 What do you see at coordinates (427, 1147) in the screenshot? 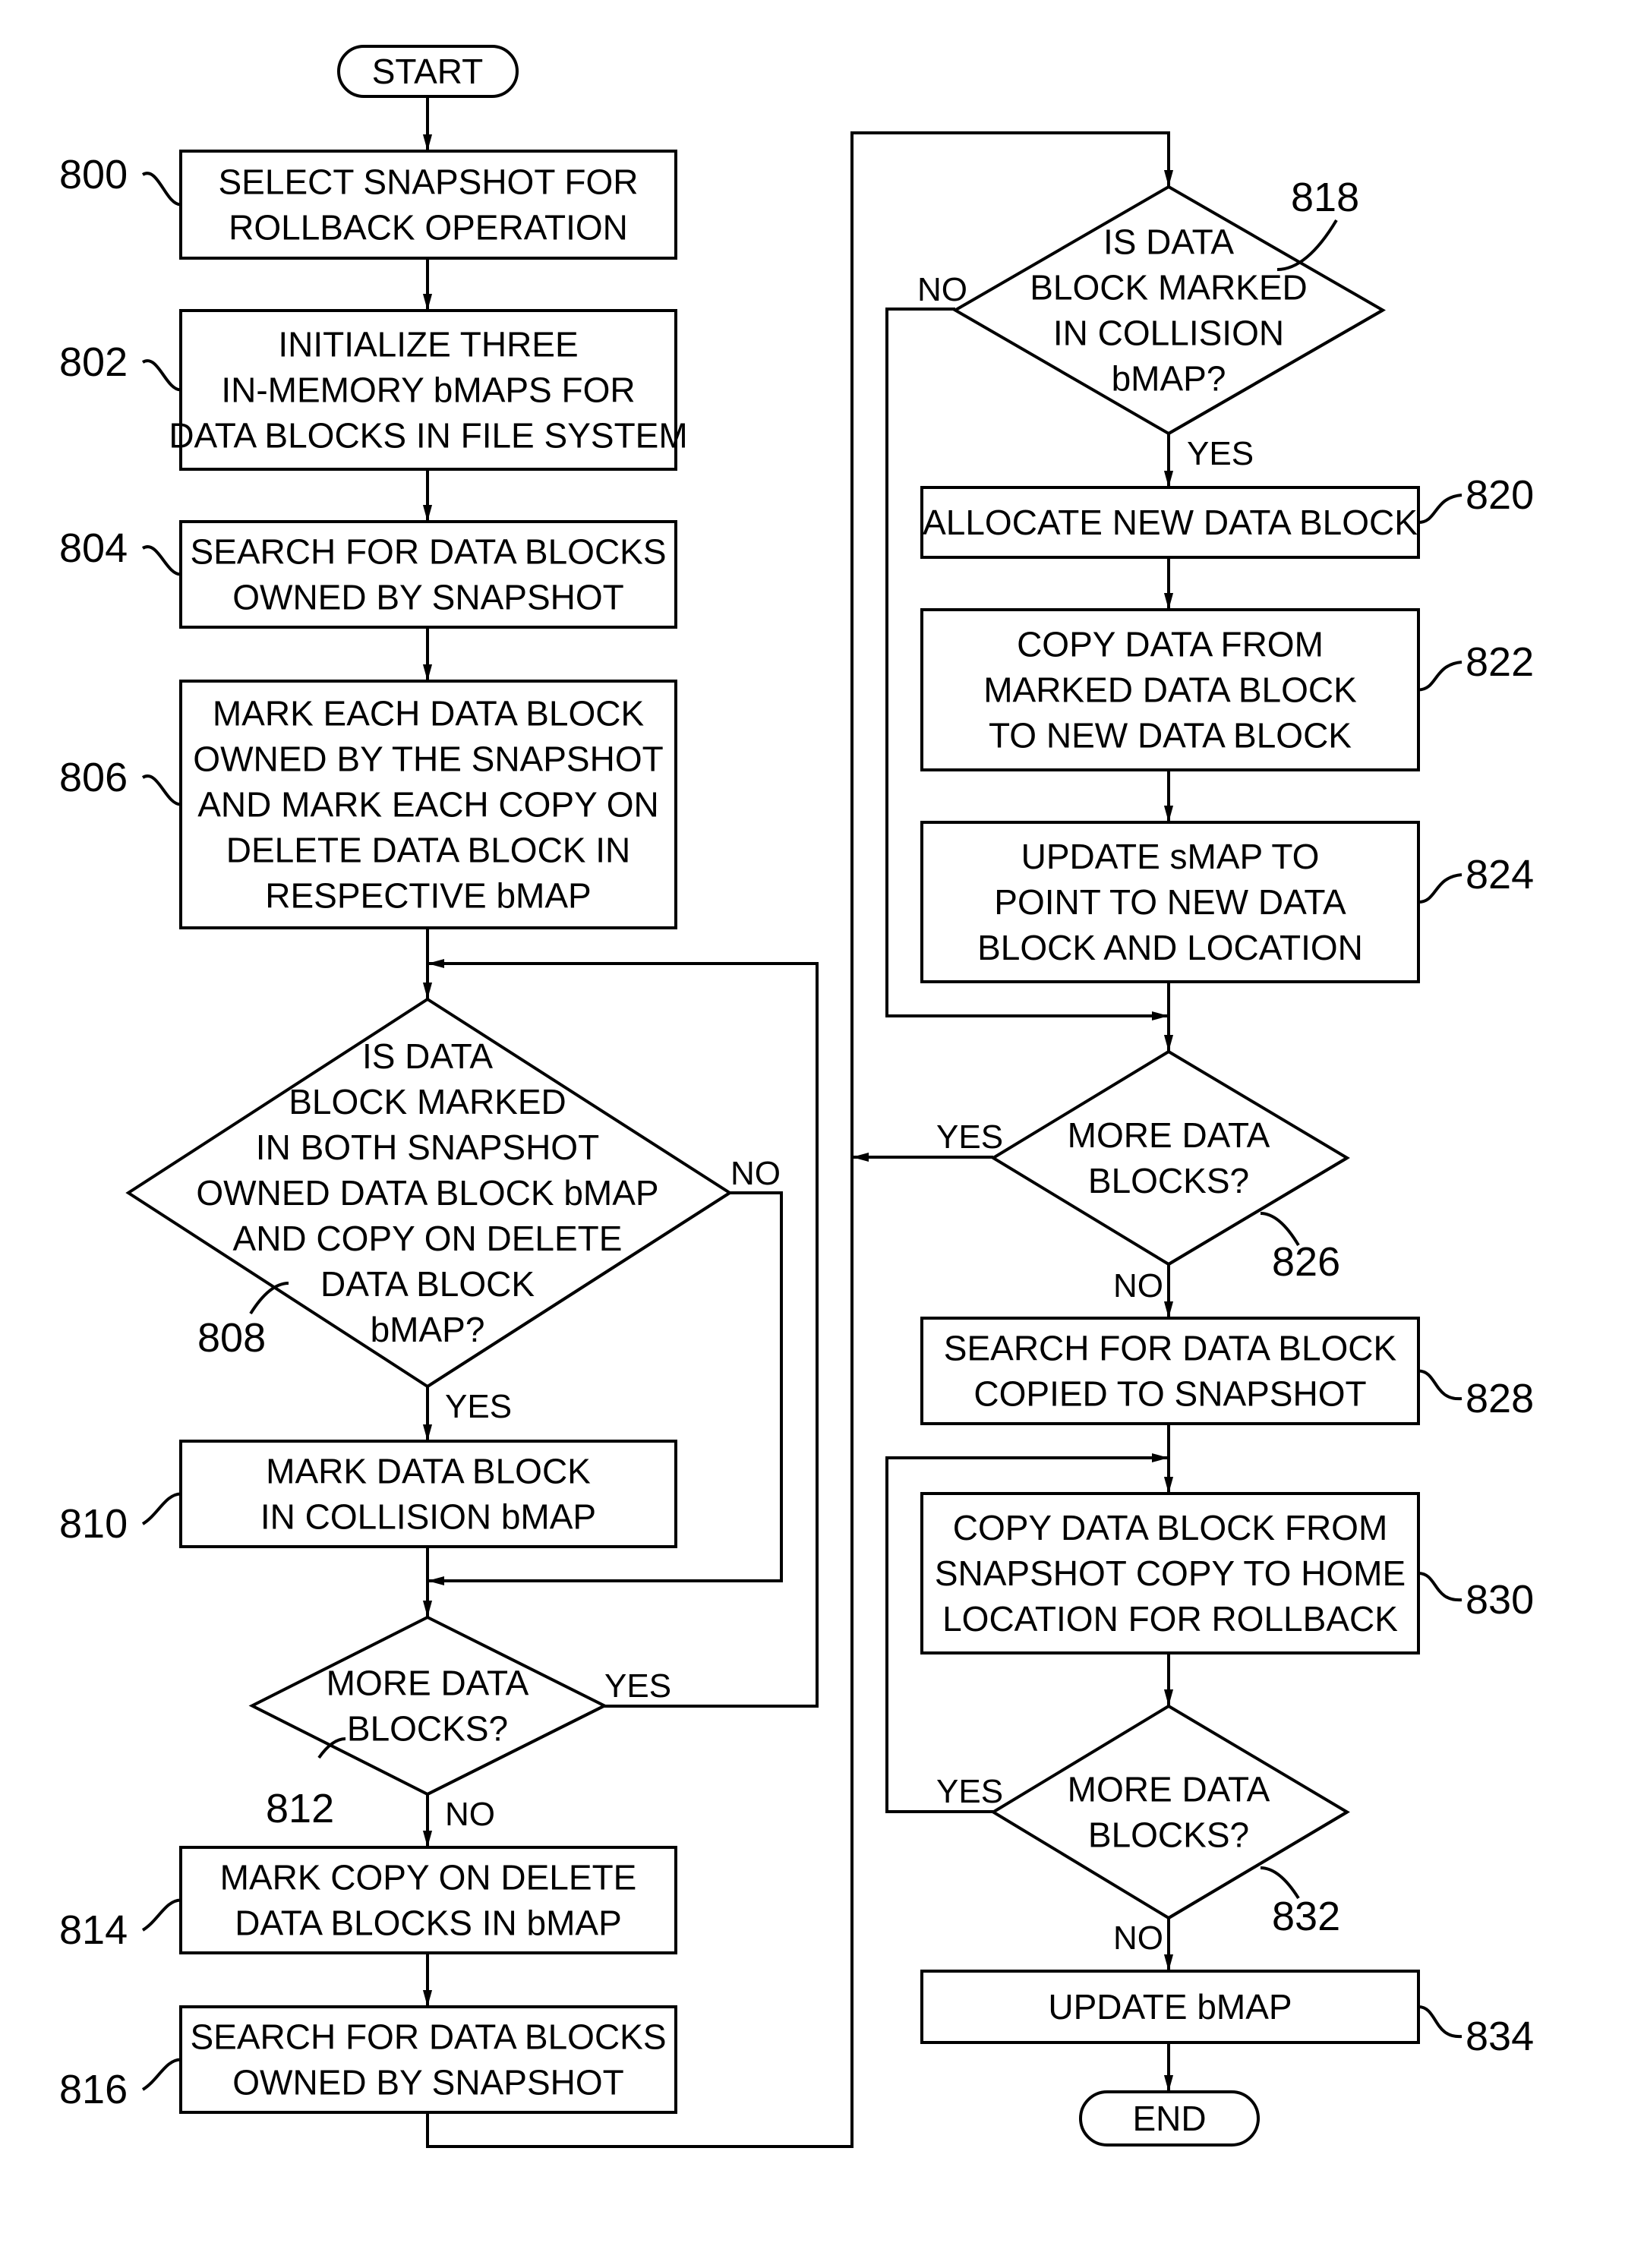
I see `step-text-line: IN BOTH SNAPSHOT` at bounding box center [427, 1147].